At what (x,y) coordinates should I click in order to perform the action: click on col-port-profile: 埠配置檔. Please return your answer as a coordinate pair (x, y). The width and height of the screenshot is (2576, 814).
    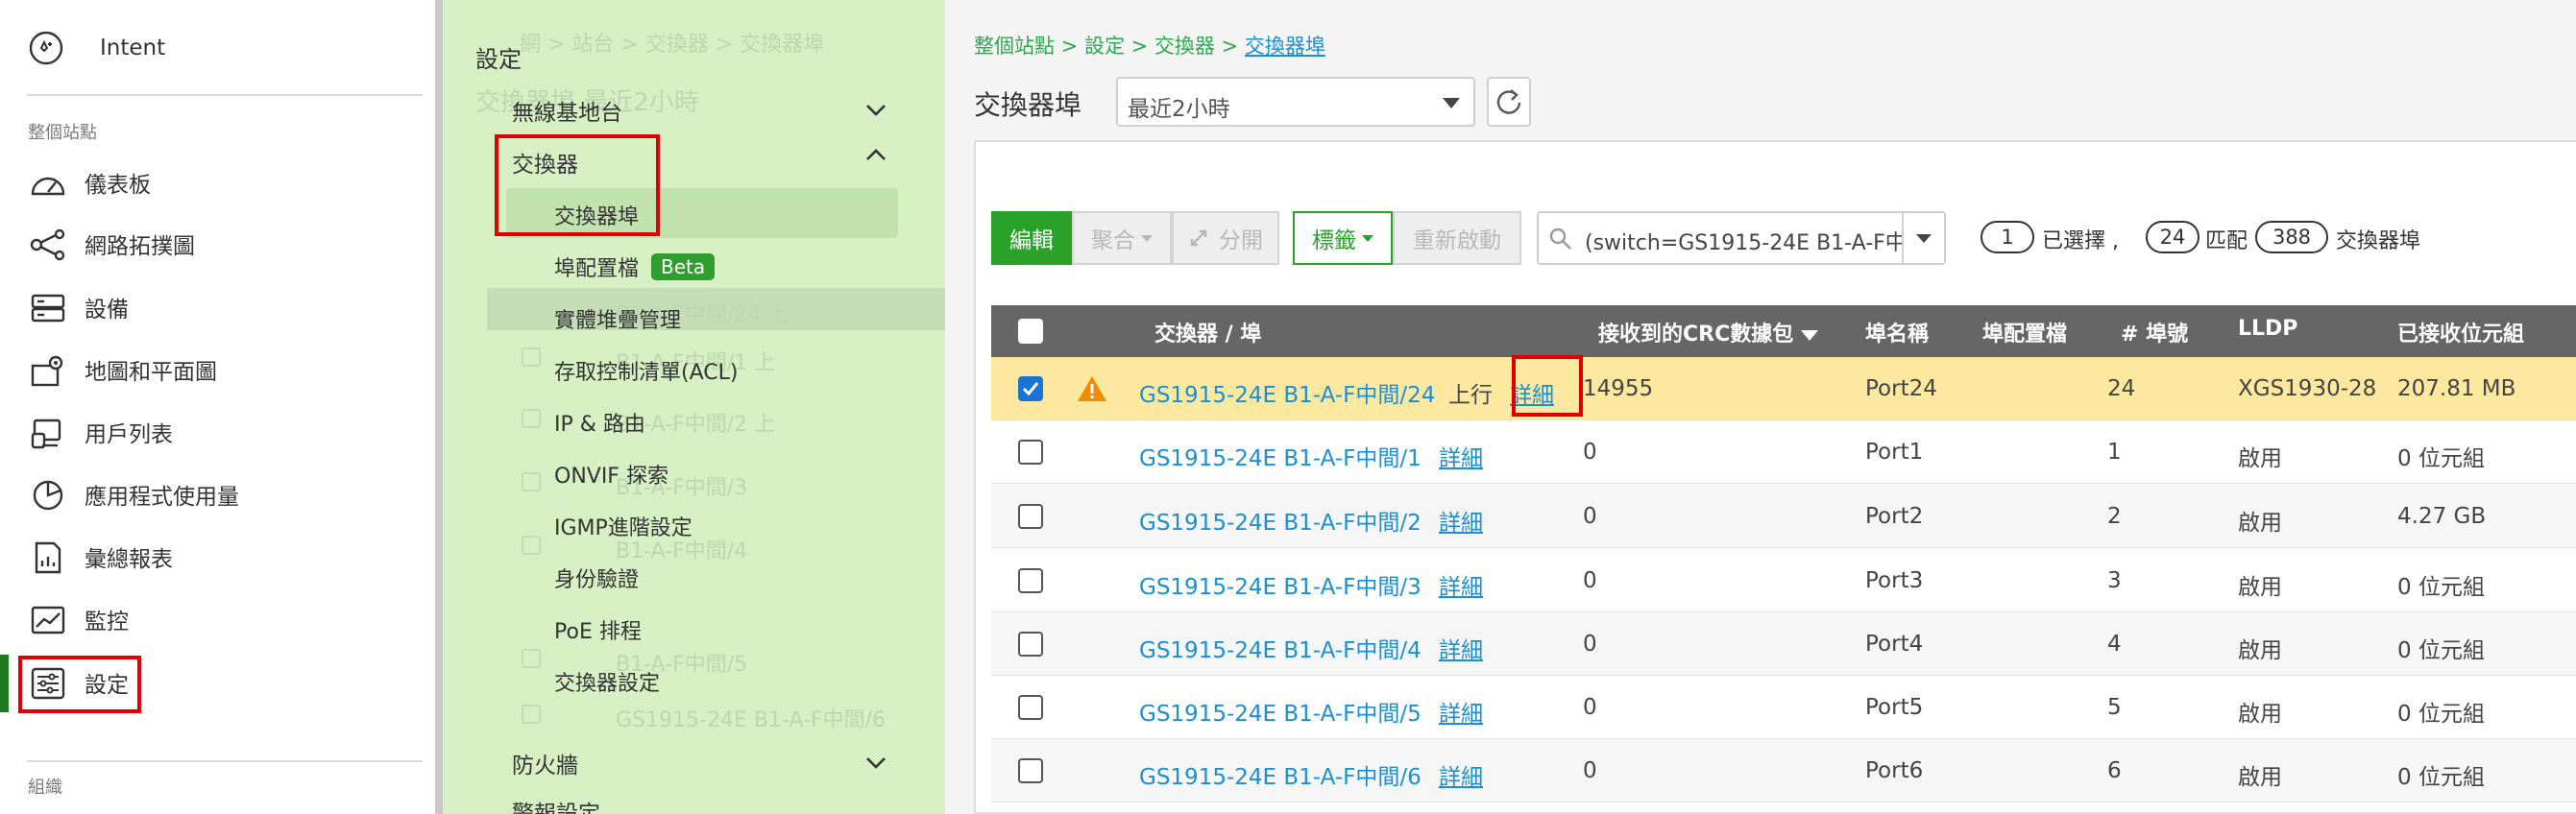
    Looking at the image, I should click on (2024, 332).